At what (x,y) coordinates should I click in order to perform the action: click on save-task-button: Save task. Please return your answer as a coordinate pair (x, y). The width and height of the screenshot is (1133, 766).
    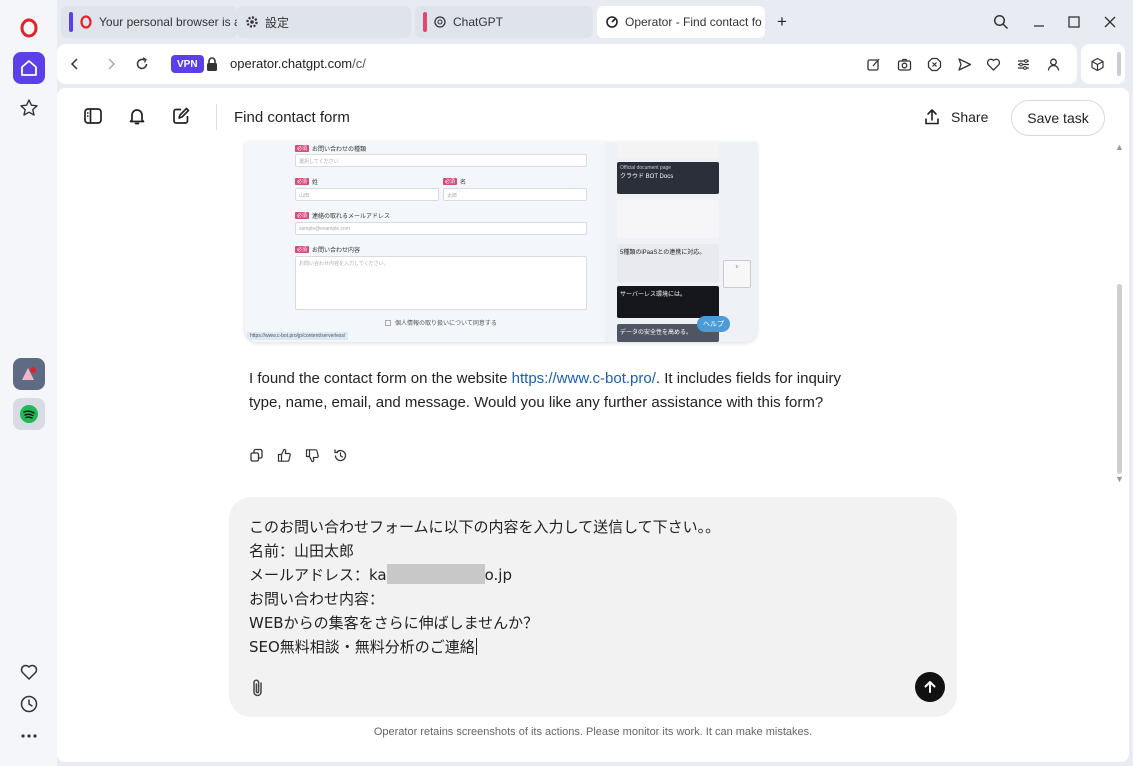
    Looking at the image, I should click on (1058, 118).